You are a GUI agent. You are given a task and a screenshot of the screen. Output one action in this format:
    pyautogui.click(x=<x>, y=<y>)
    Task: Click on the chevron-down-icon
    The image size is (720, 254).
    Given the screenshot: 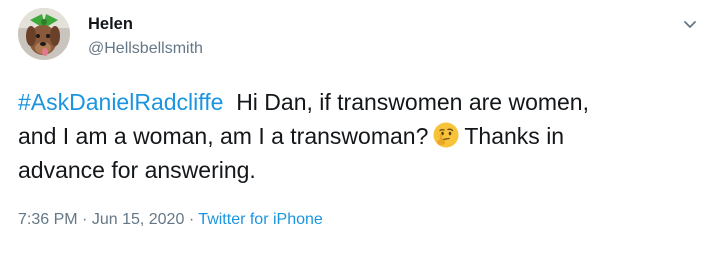 What is the action you would take?
    pyautogui.click(x=690, y=24)
    